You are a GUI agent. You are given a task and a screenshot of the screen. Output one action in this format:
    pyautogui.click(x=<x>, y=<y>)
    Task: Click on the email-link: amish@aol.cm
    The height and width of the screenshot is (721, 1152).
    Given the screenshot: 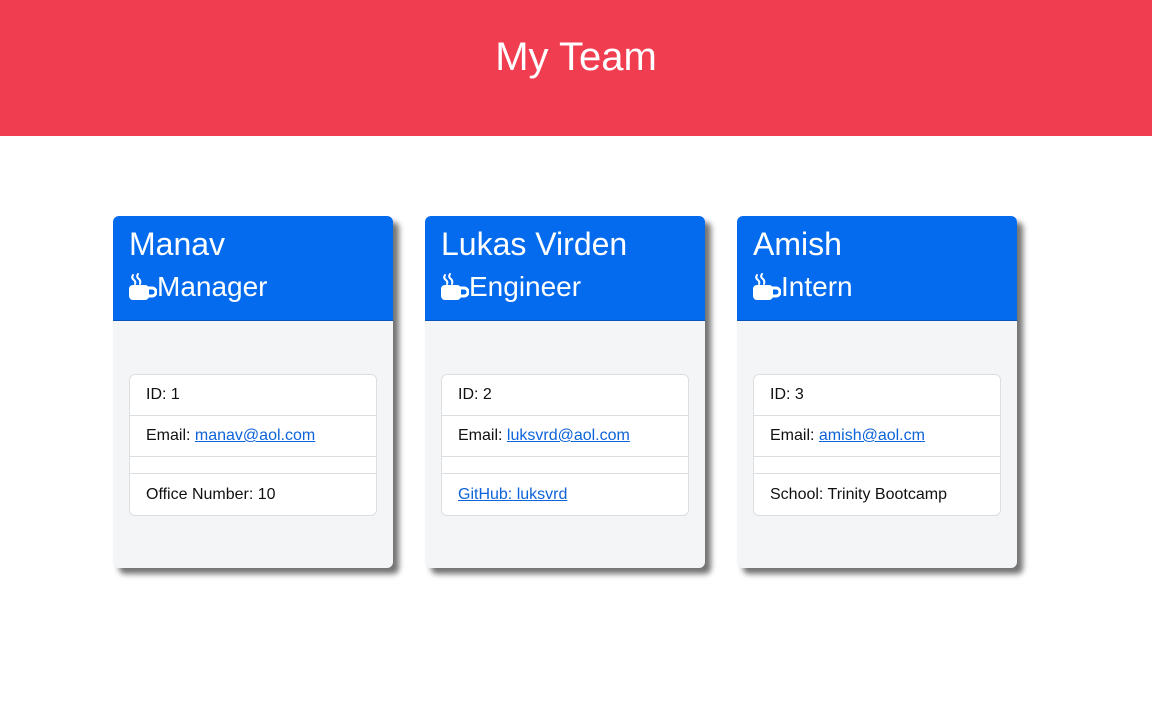 What is the action you would take?
    pyautogui.click(x=872, y=436)
    